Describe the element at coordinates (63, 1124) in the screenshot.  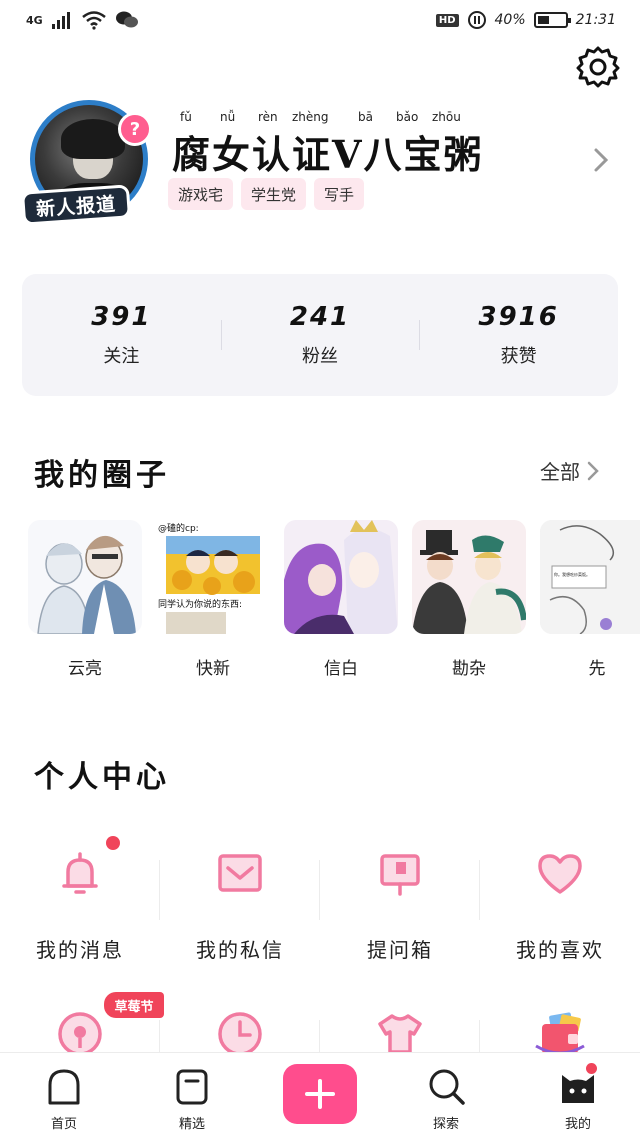
I see `nav-label: 首页` at that location.